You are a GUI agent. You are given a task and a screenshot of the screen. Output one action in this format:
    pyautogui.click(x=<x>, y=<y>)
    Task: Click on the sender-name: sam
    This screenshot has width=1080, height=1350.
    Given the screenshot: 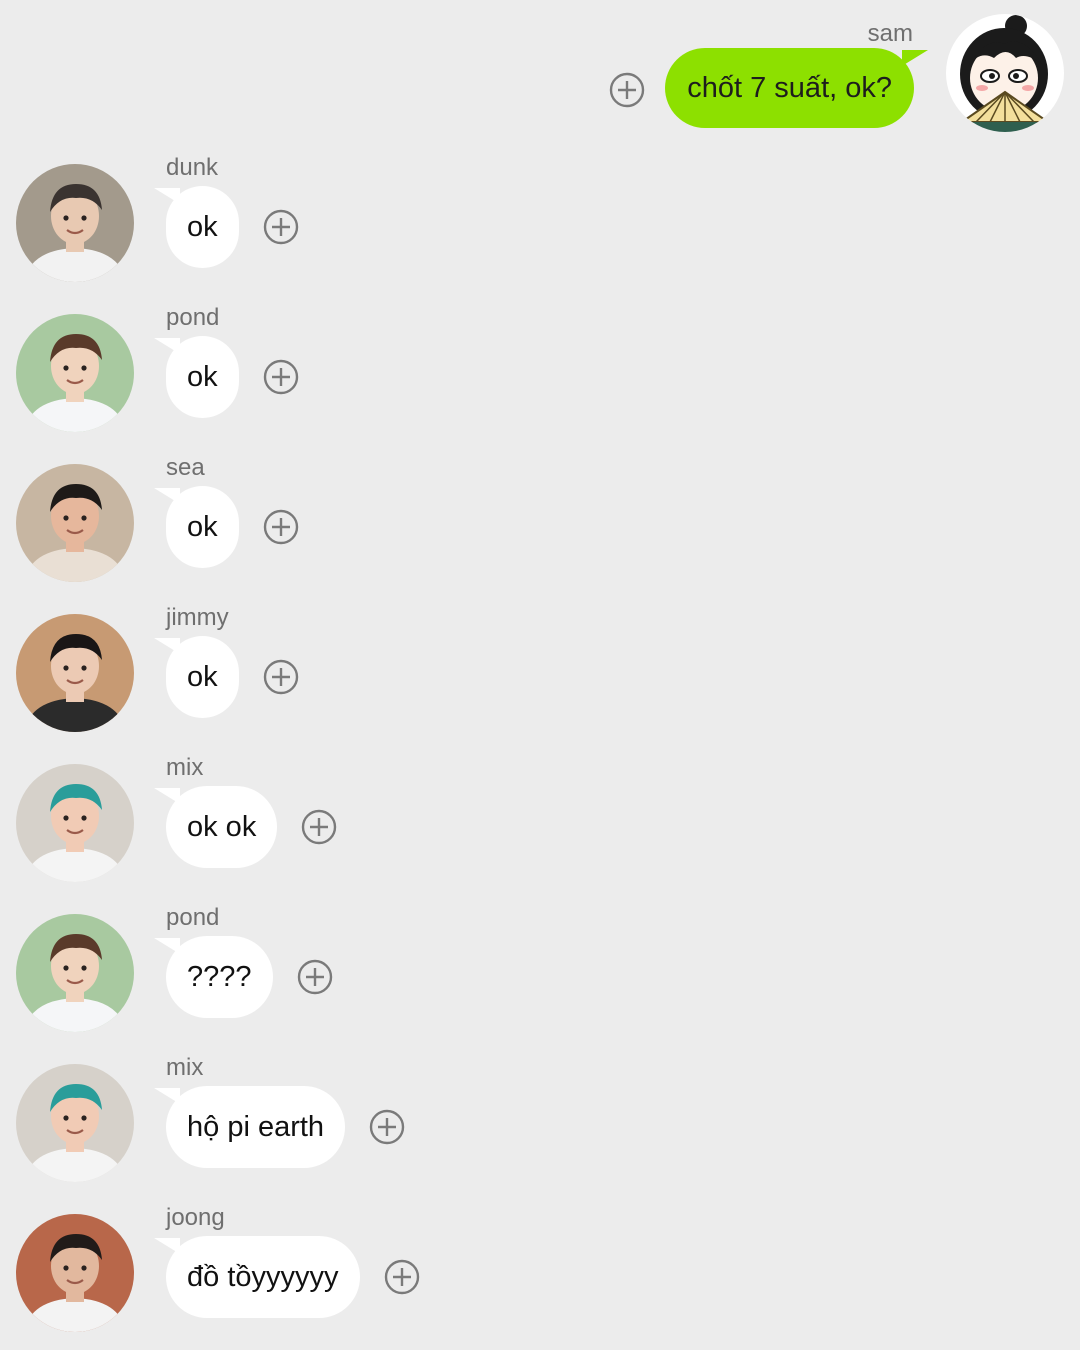 What is the action you would take?
    pyautogui.click(x=890, y=33)
    